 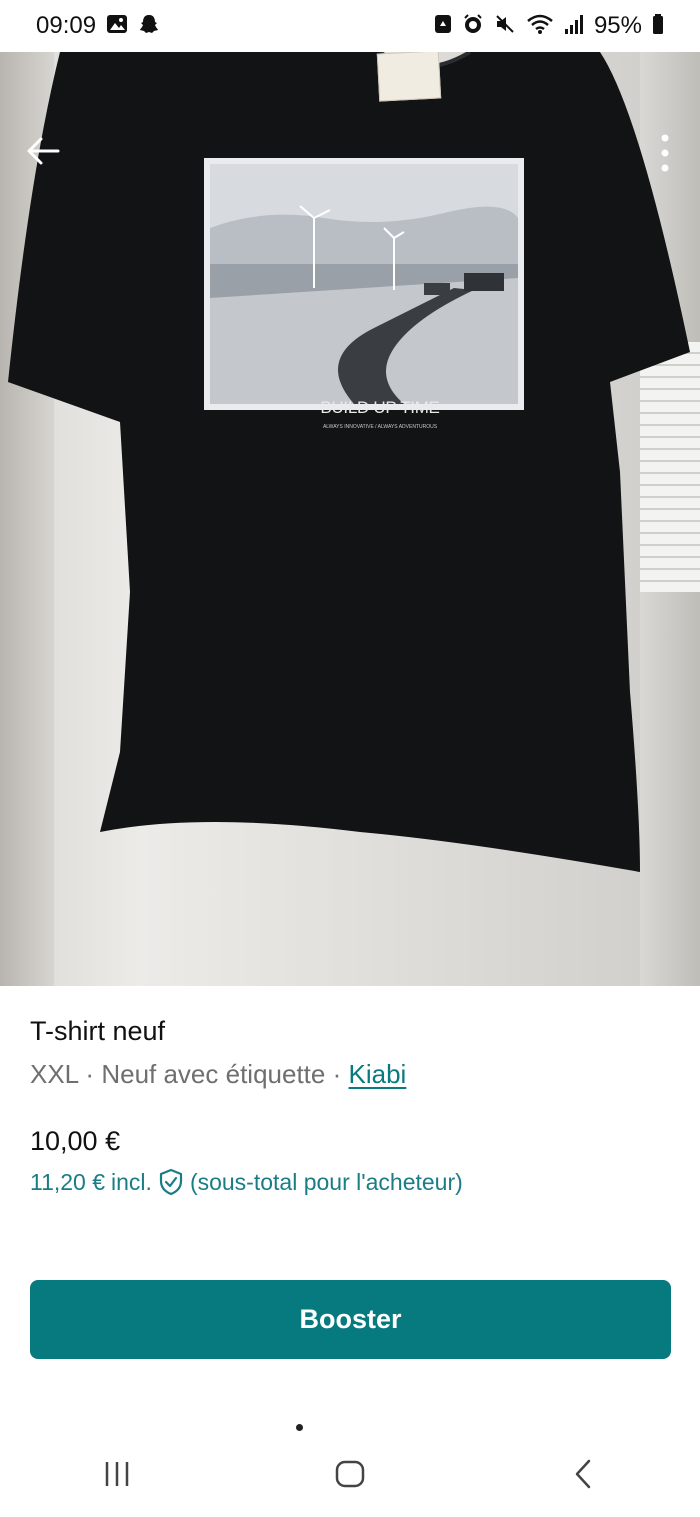 What do you see at coordinates (98, 26) in the screenshot?
I see `status-left: 09:09` at bounding box center [98, 26].